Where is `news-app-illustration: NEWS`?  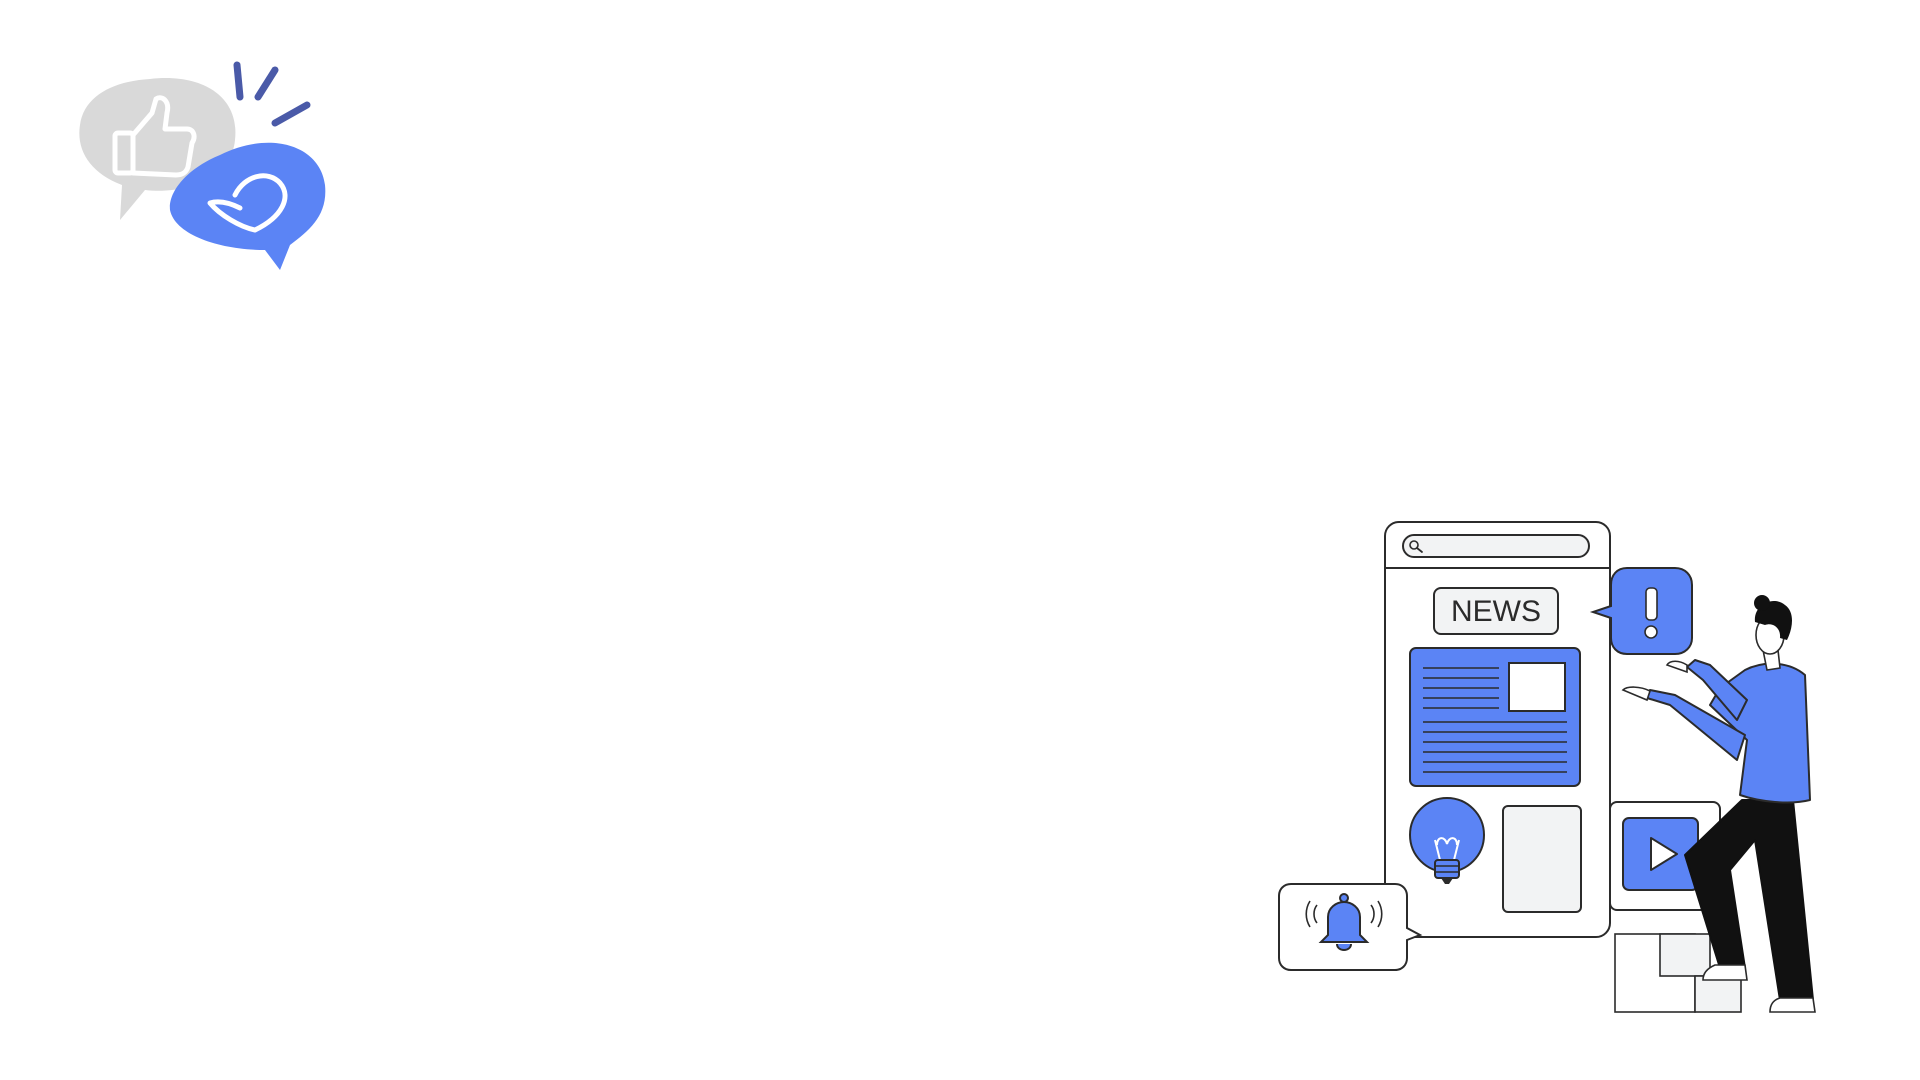
news-app-illustration: NEWS is located at coordinates (1547, 767).